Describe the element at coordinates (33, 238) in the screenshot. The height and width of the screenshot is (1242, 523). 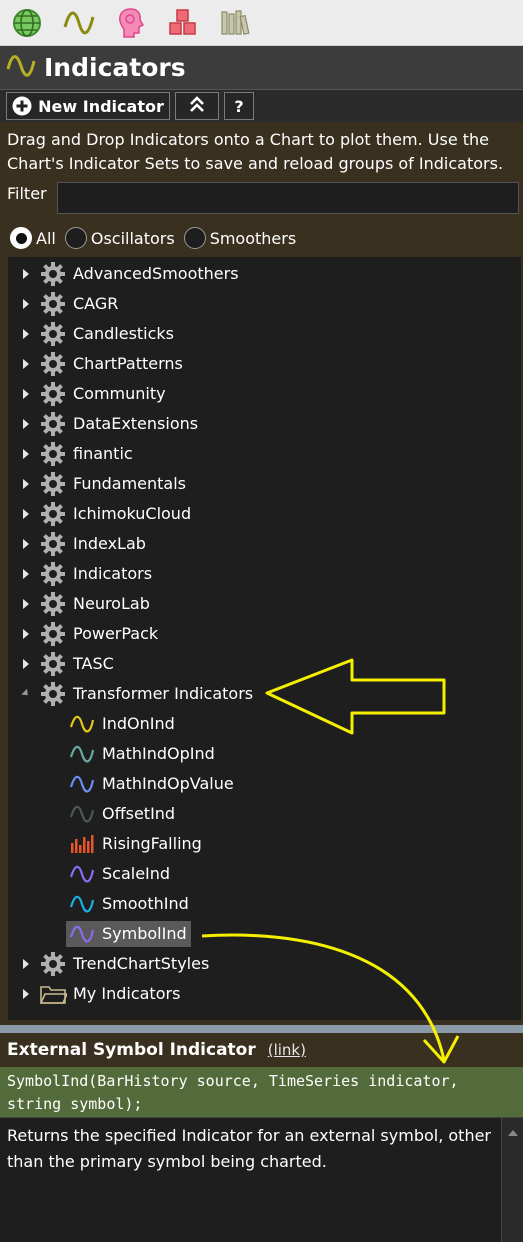
I see `radio-all: All` at that location.